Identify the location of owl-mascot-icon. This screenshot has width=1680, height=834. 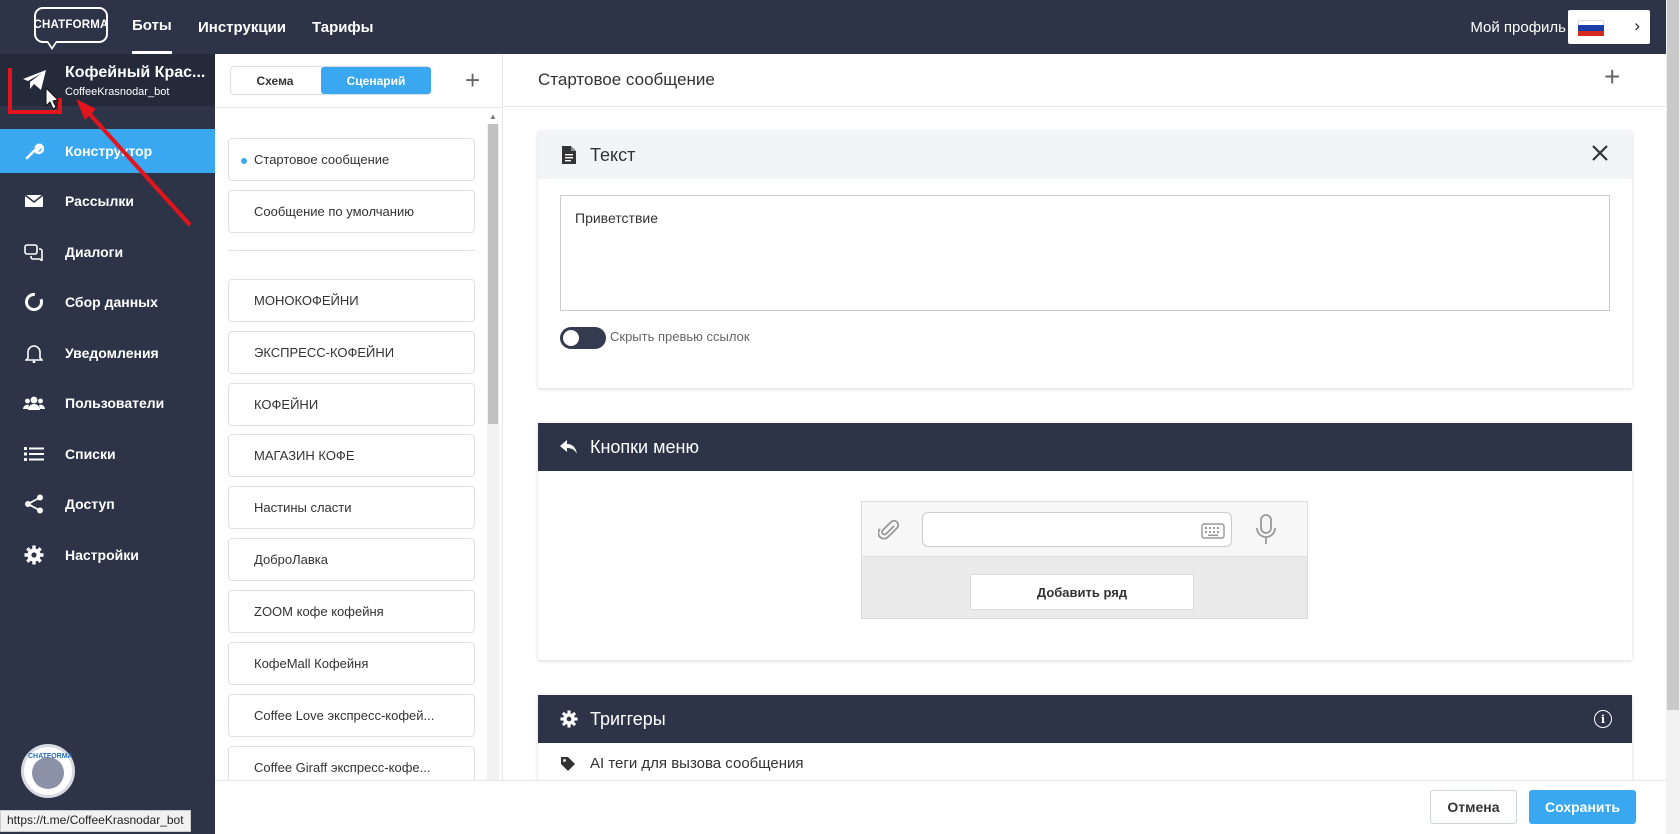
(48, 773).